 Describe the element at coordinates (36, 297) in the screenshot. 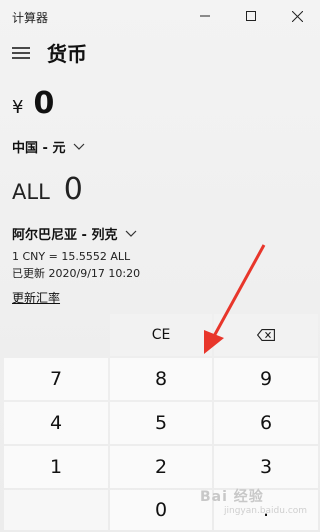

I see `update-rates-link: 更新汇率` at that location.